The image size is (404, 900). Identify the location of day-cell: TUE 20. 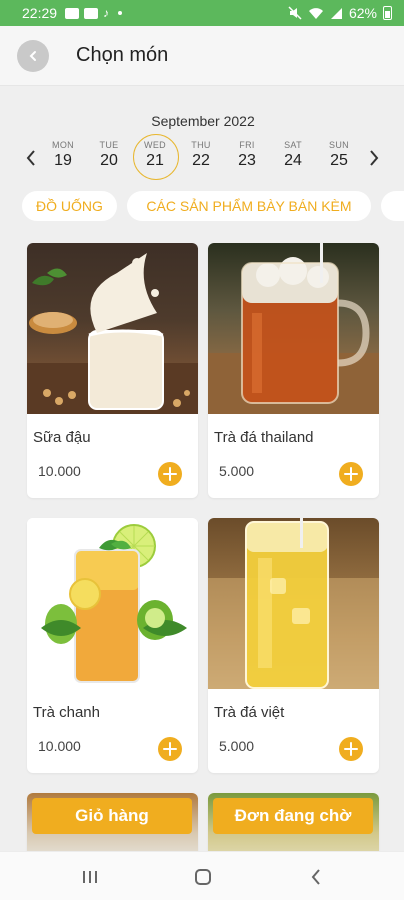
(109, 158).